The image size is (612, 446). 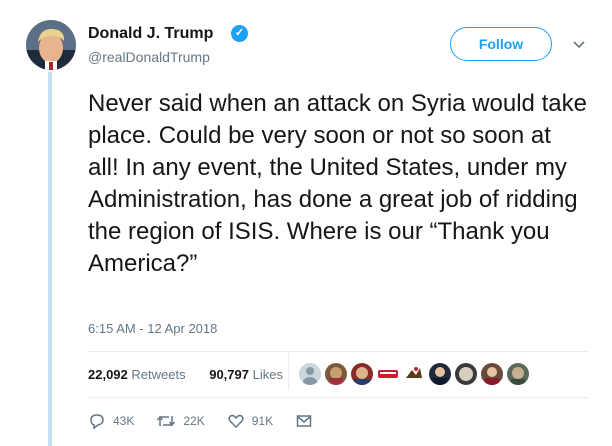 What do you see at coordinates (150, 34) in the screenshot?
I see `author-name: Donald J. Trump` at bounding box center [150, 34].